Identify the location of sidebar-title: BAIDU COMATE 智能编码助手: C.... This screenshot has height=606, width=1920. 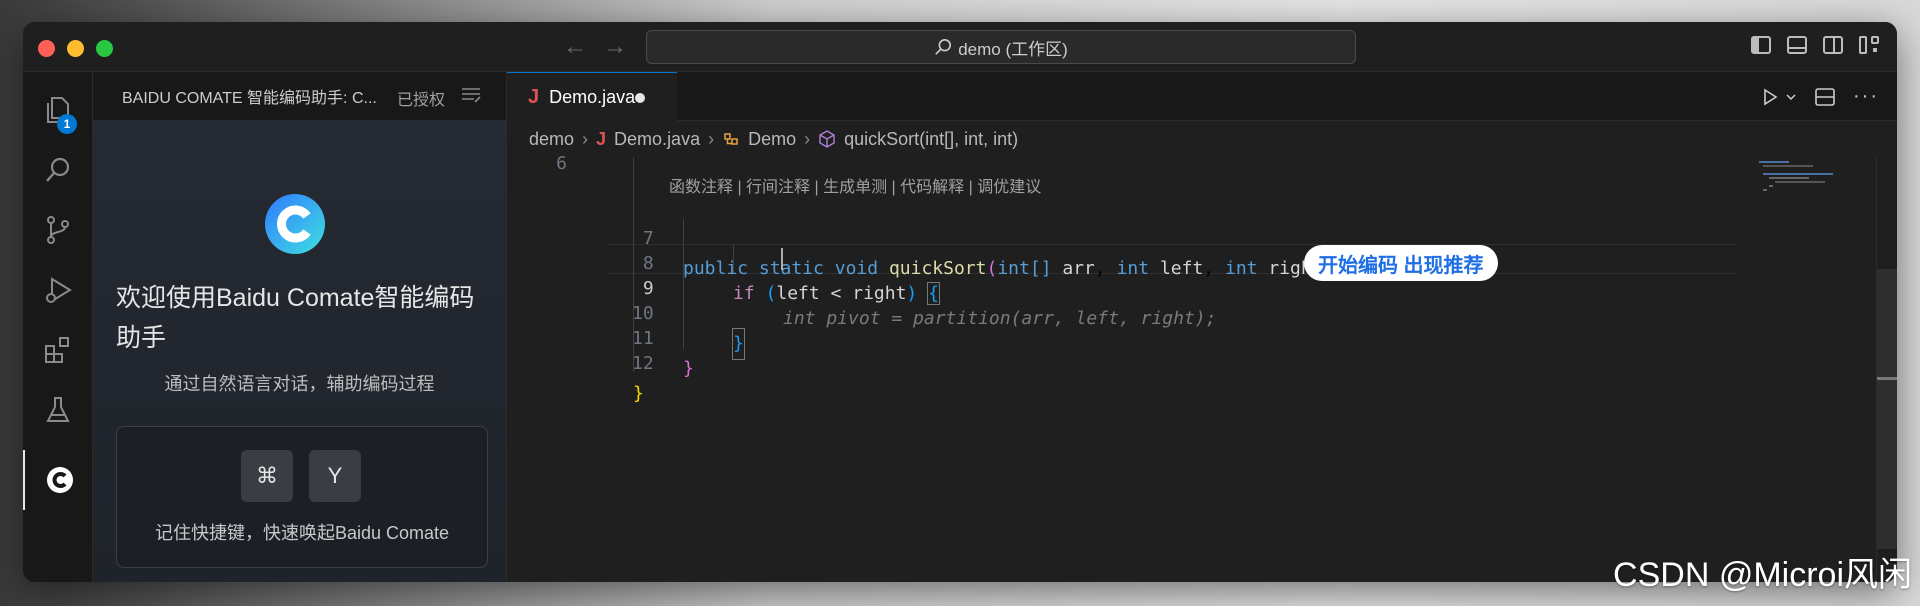
(249, 98).